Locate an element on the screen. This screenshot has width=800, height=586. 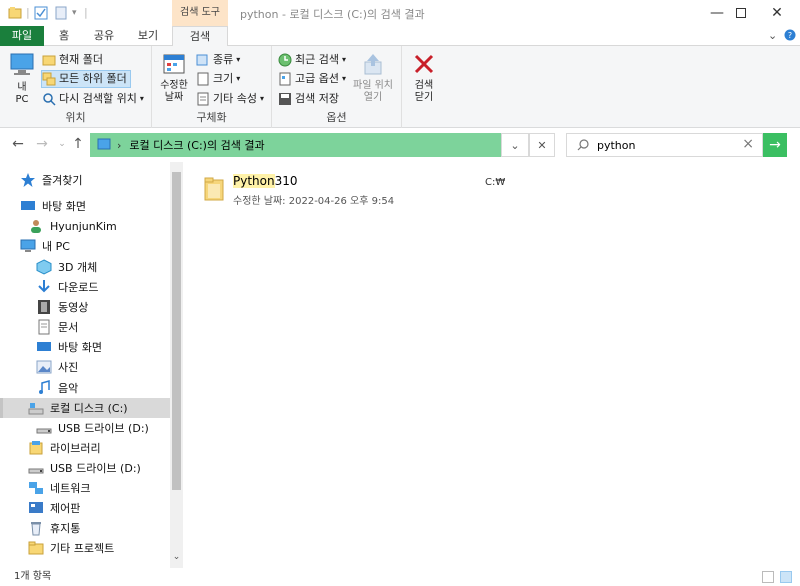
search-go-button: → is located at coordinates (775, 145).